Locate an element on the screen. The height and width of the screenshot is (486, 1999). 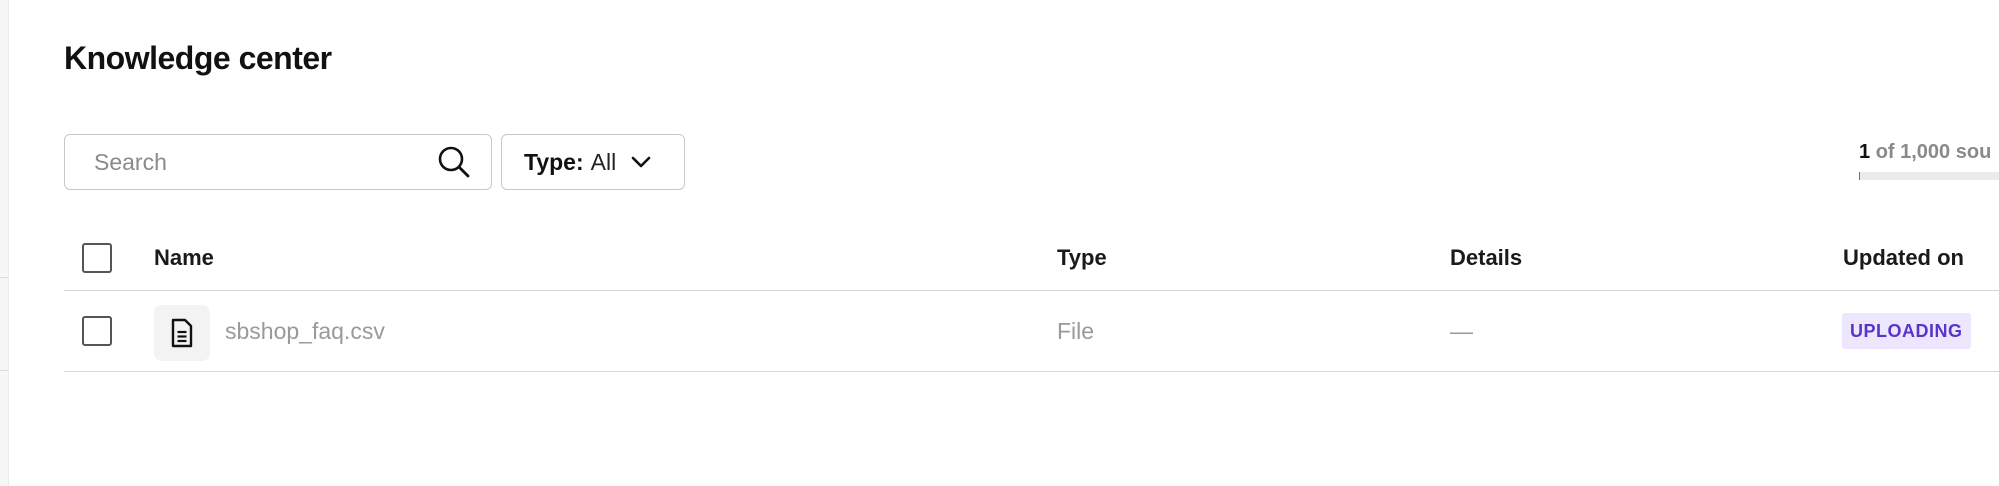
source-usage-bar is located at coordinates (1929, 176).